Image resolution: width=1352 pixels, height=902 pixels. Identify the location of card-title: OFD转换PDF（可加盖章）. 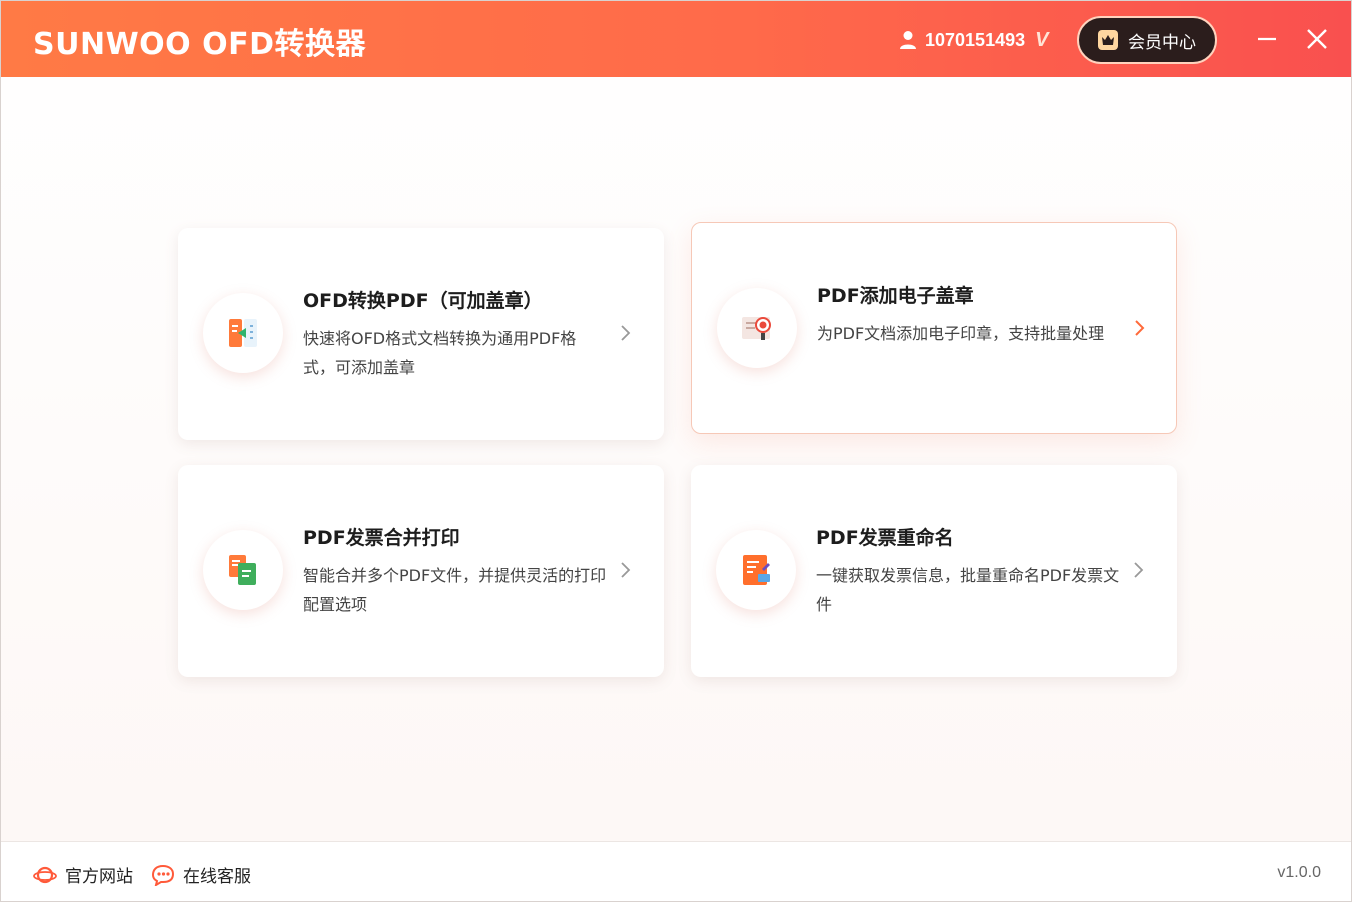
(423, 301).